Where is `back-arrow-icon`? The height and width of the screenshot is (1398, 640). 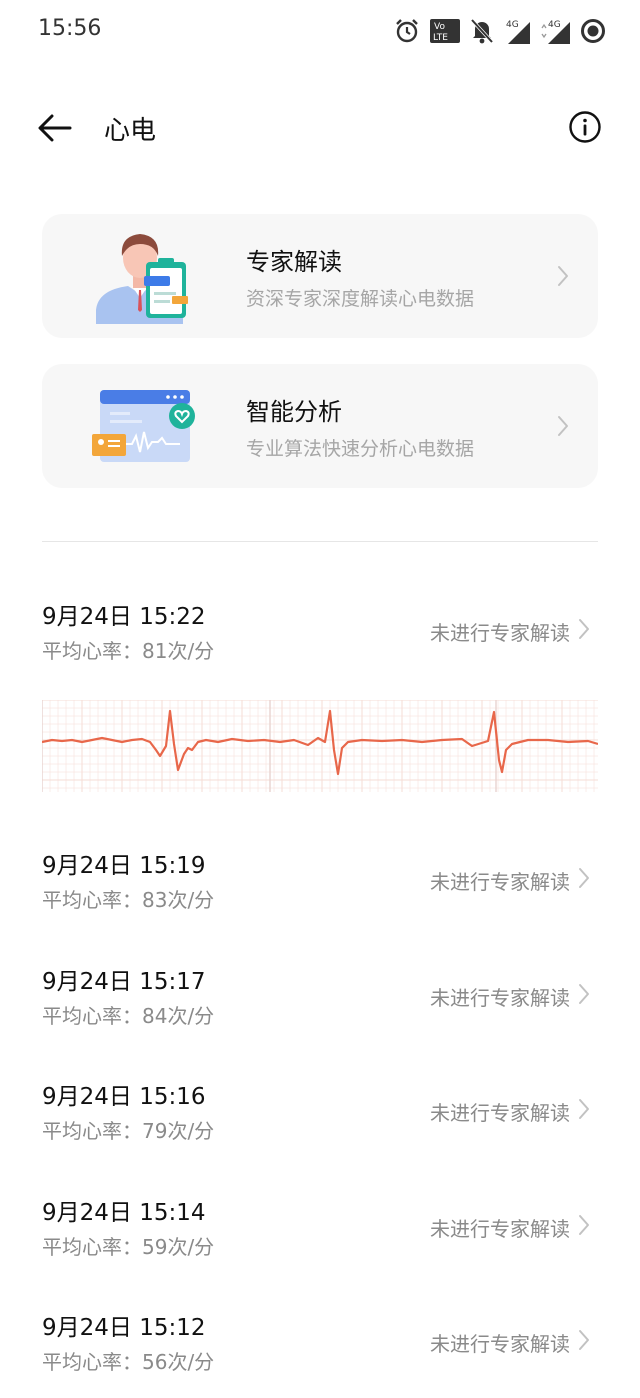 back-arrow-icon is located at coordinates (55, 128).